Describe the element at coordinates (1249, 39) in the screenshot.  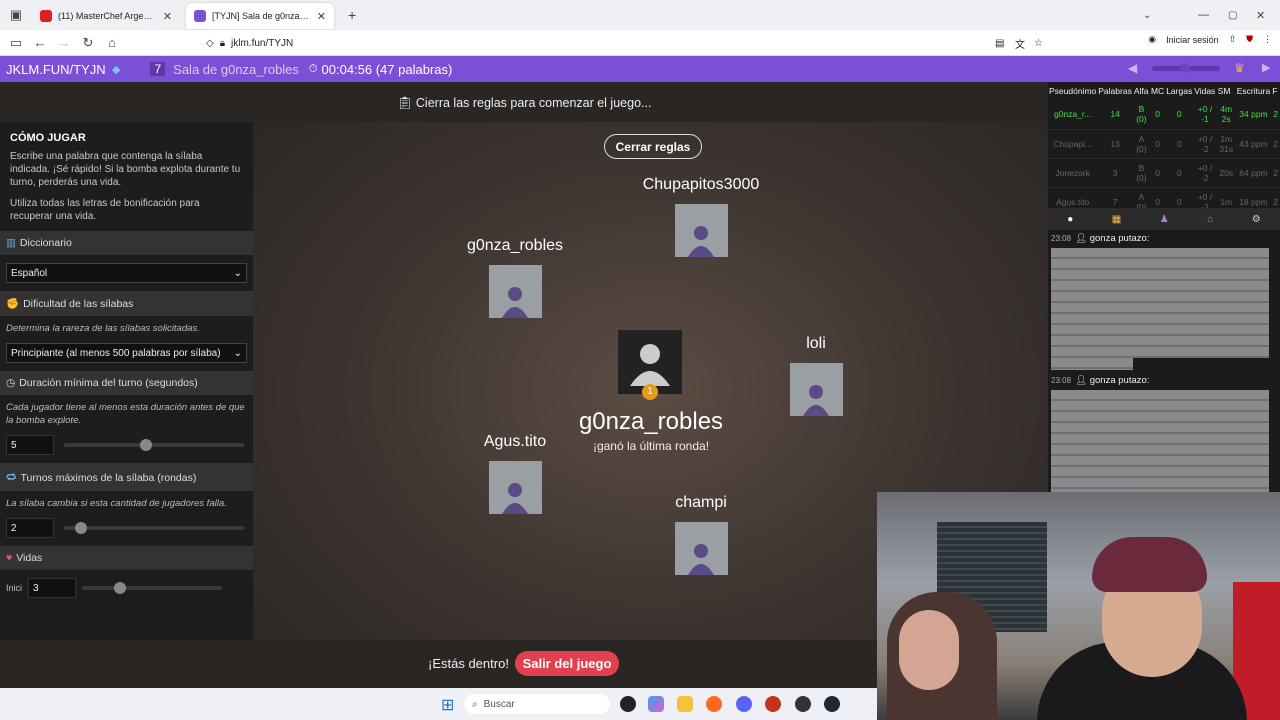
I see `ublock-icon: ⛊` at that location.